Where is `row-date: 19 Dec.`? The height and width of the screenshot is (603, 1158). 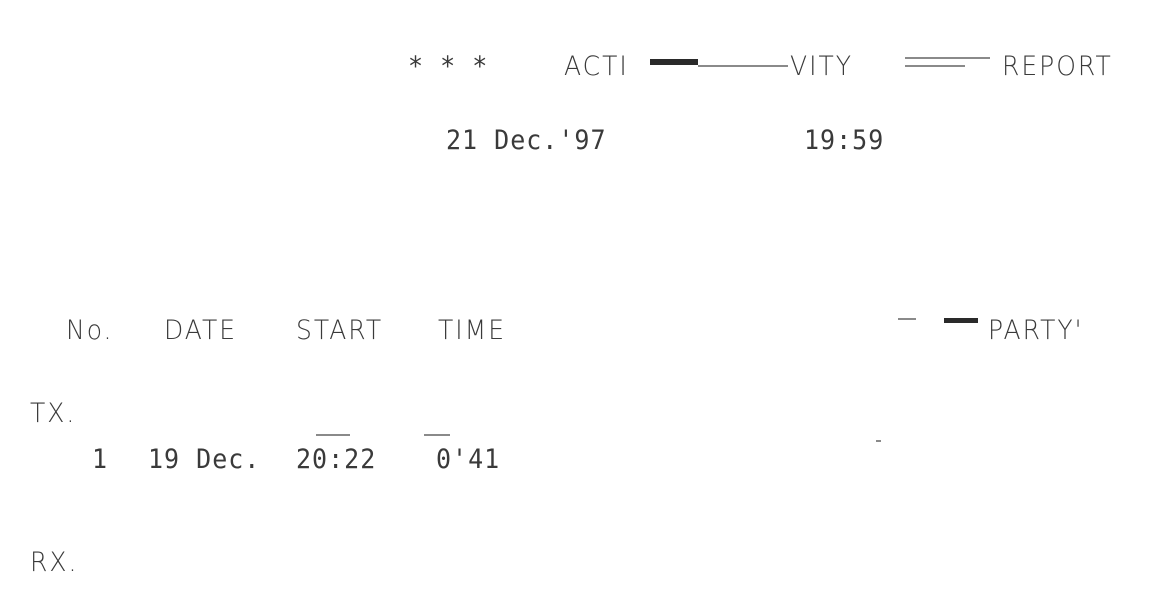 row-date: 19 Dec. is located at coordinates (204, 459).